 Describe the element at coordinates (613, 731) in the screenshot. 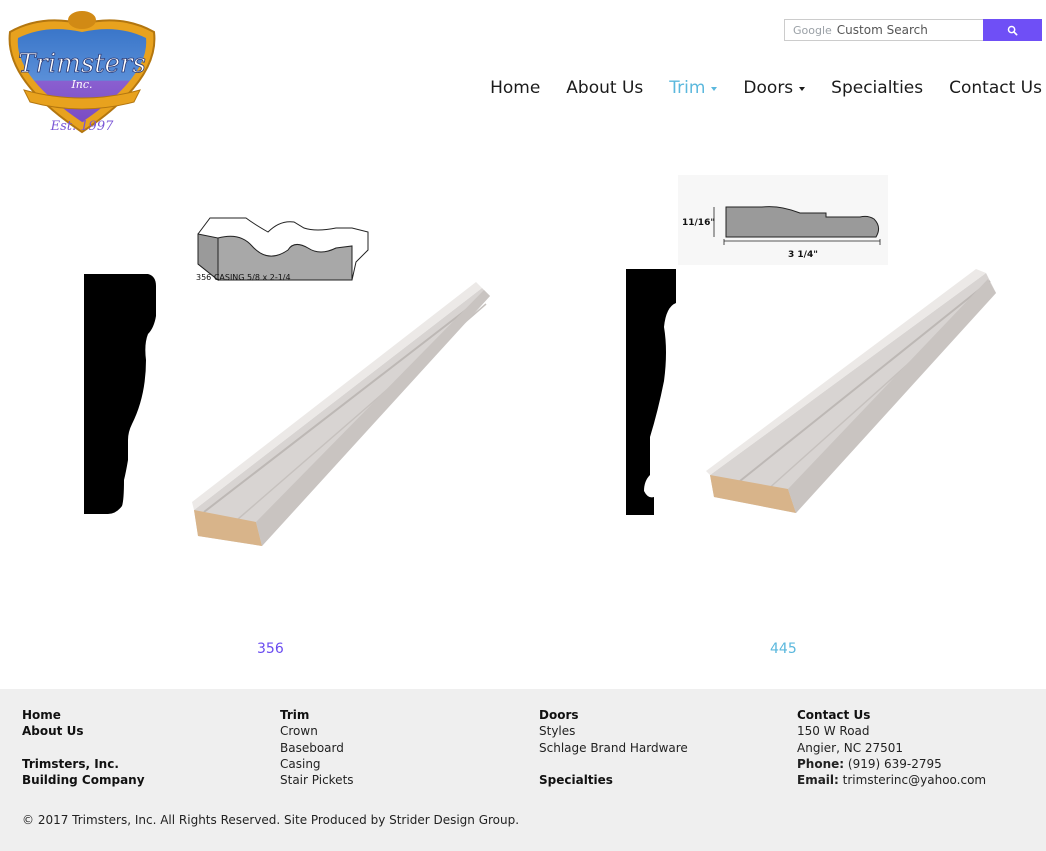

I see `footer-link-styles: Styles` at that location.